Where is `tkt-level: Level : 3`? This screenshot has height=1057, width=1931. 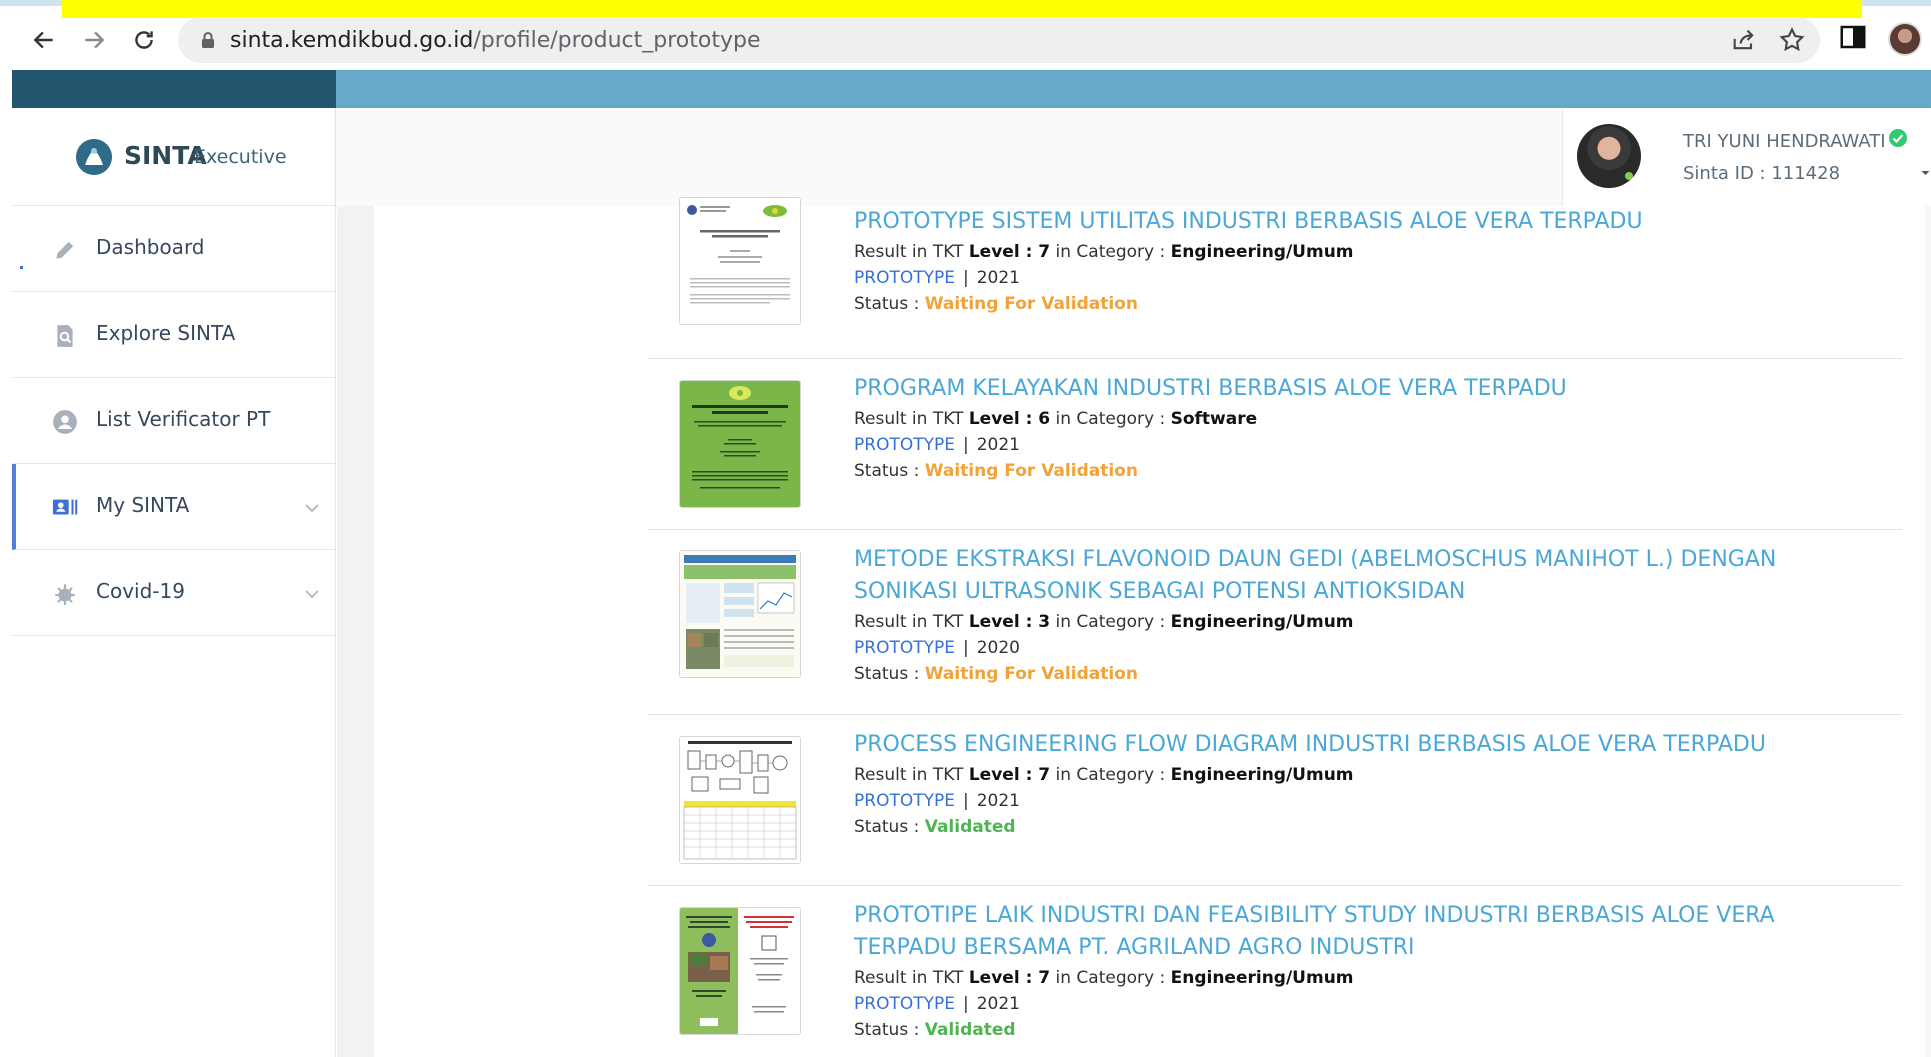
tkt-level: Level : 3 is located at coordinates (1009, 622).